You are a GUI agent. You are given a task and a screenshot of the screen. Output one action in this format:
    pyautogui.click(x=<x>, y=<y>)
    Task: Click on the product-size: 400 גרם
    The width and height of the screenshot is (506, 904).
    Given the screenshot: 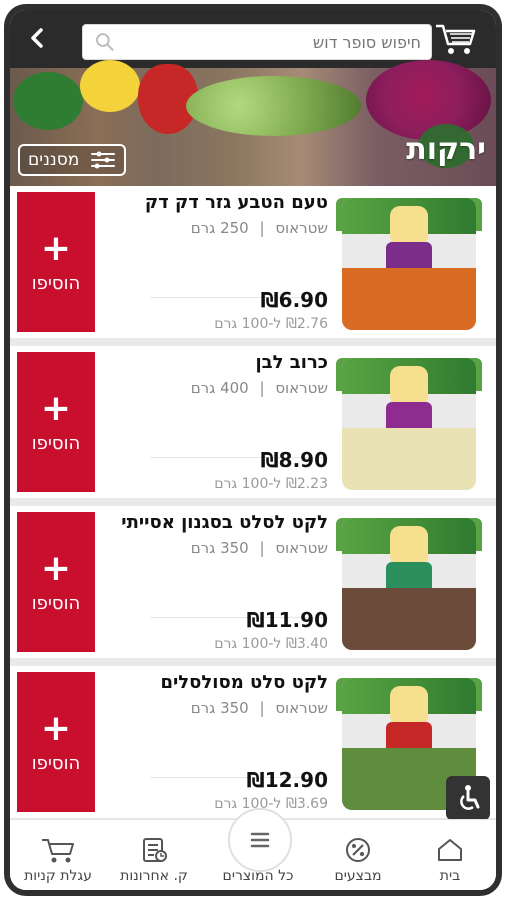 What is the action you would take?
    pyautogui.click(x=219, y=388)
    